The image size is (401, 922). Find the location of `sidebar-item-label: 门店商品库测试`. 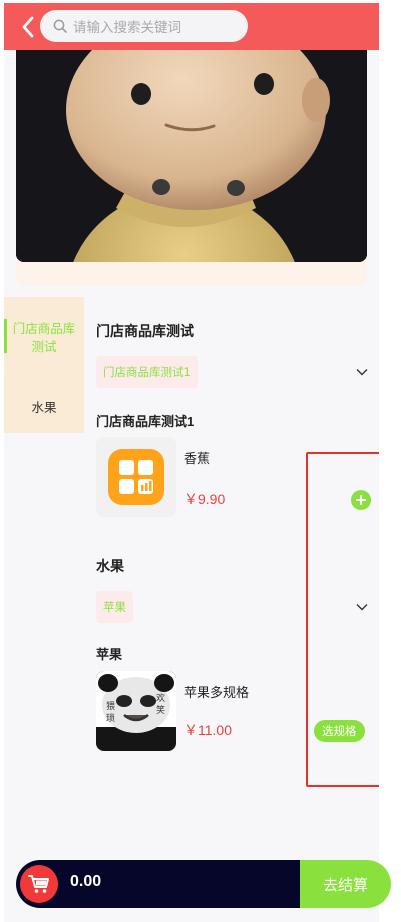

sidebar-item-label: 门店商品库测试 is located at coordinates (44, 337).